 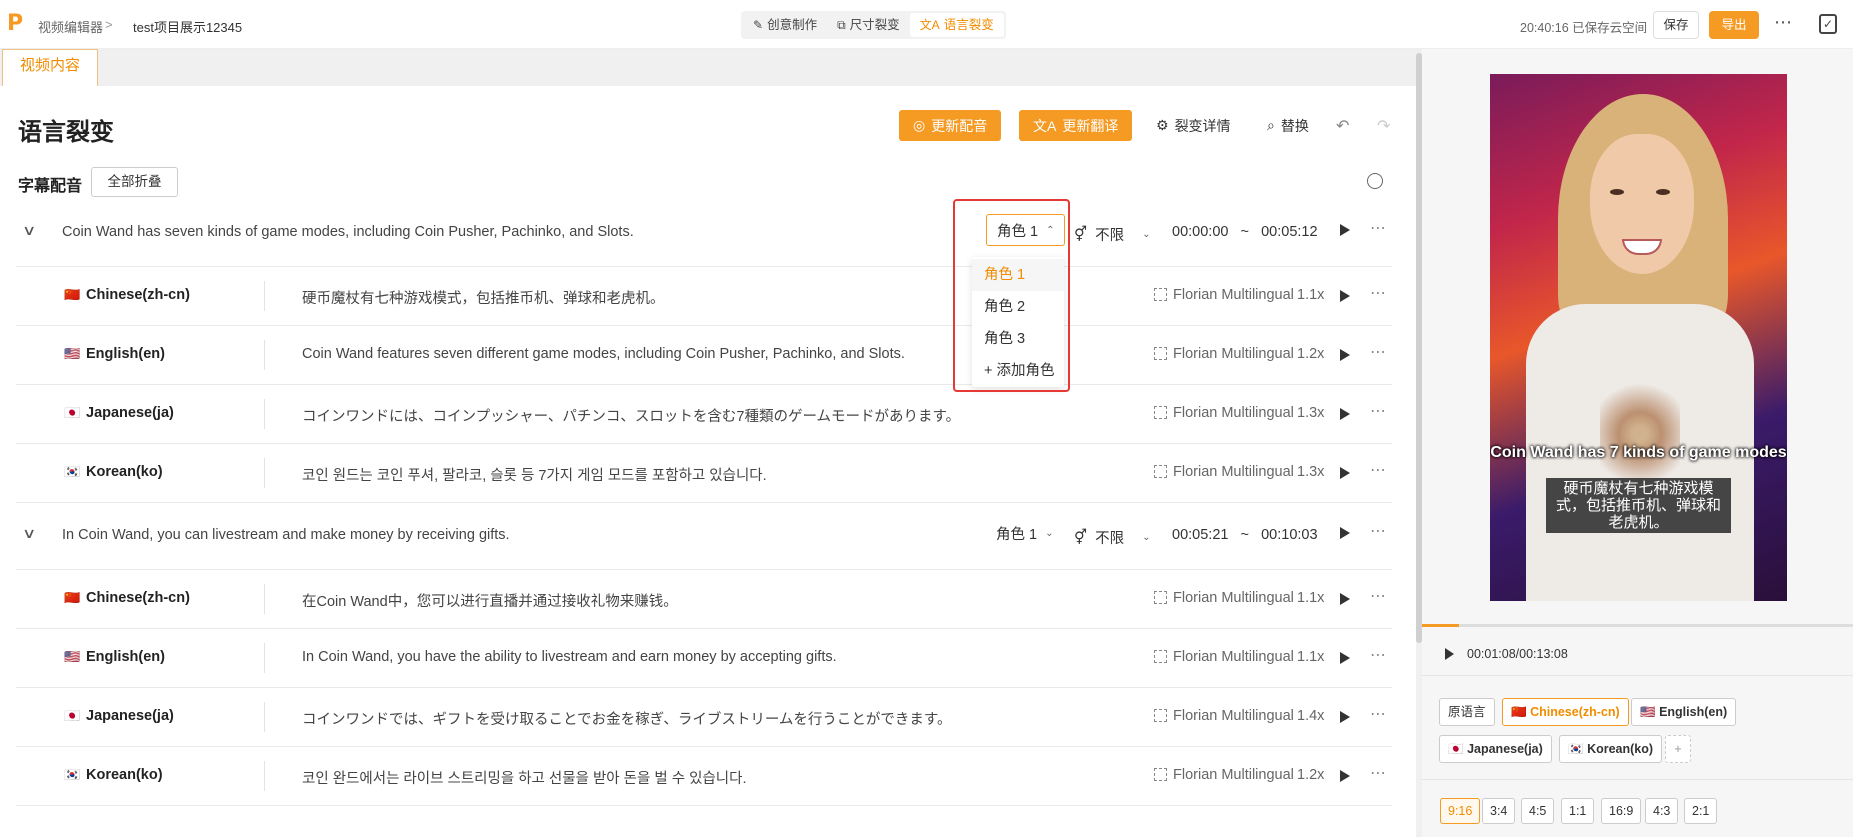 What do you see at coordinates (1678, 749) in the screenshot?
I see `add-language-button: +` at bounding box center [1678, 749].